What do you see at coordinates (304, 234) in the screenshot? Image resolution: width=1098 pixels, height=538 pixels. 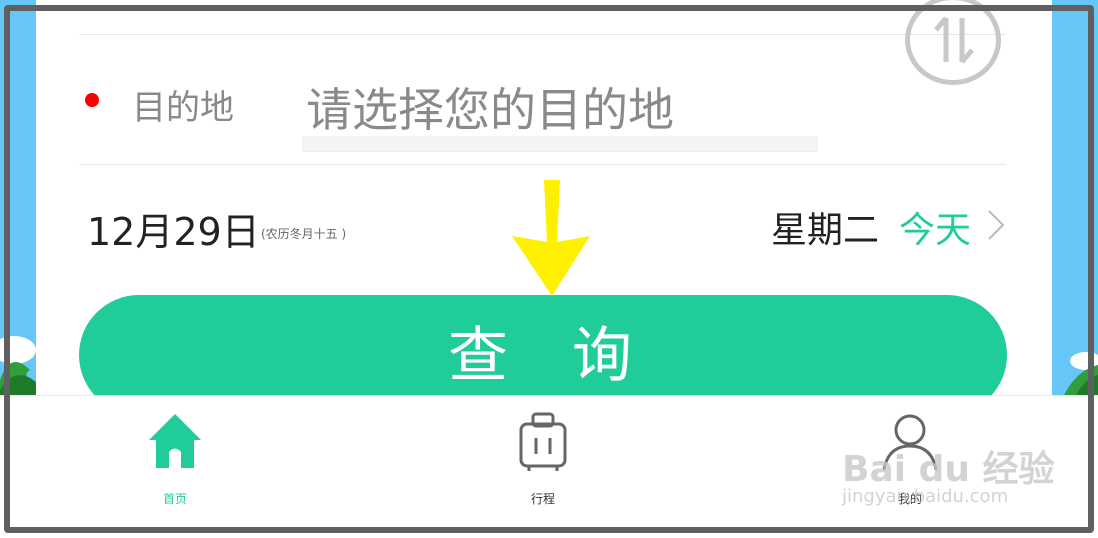 I see `lunar-date: (农历冬月十五 )` at bounding box center [304, 234].